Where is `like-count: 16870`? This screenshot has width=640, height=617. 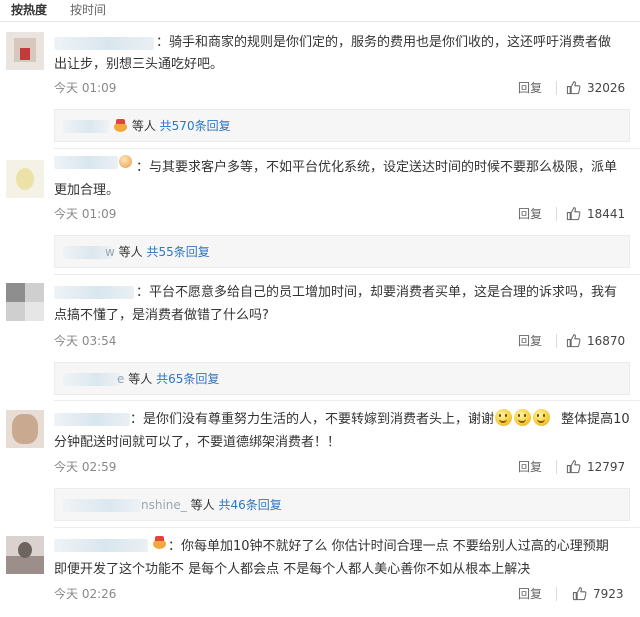
like-count: 16870 is located at coordinates (606, 340).